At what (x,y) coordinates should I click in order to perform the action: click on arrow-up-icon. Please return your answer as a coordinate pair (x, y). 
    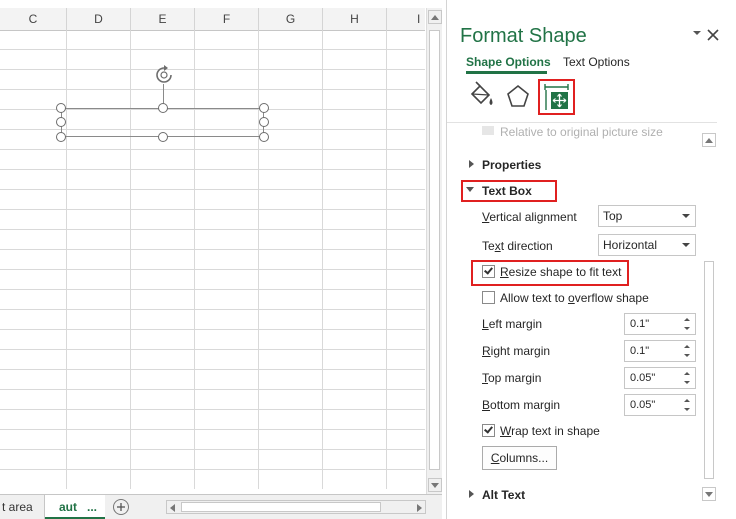
    Looking at the image, I should click on (435, 17).